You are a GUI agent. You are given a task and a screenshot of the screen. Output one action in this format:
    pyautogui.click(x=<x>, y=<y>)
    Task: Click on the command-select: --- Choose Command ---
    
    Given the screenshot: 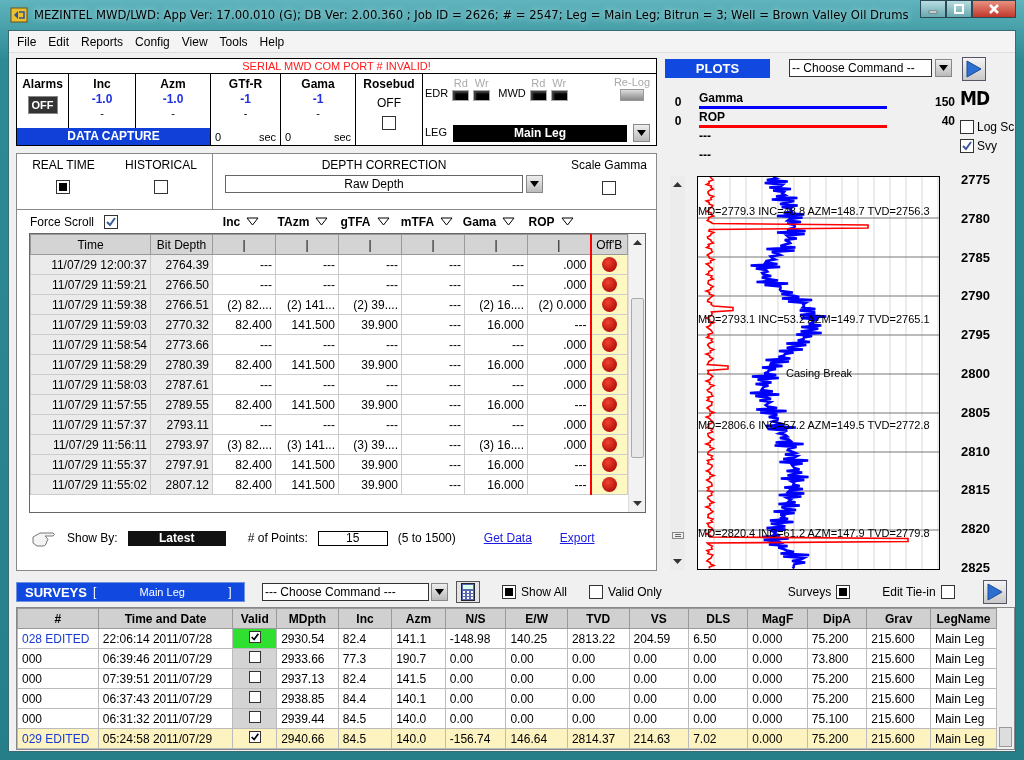 What is the action you would take?
    pyautogui.click(x=345, y=592)
    